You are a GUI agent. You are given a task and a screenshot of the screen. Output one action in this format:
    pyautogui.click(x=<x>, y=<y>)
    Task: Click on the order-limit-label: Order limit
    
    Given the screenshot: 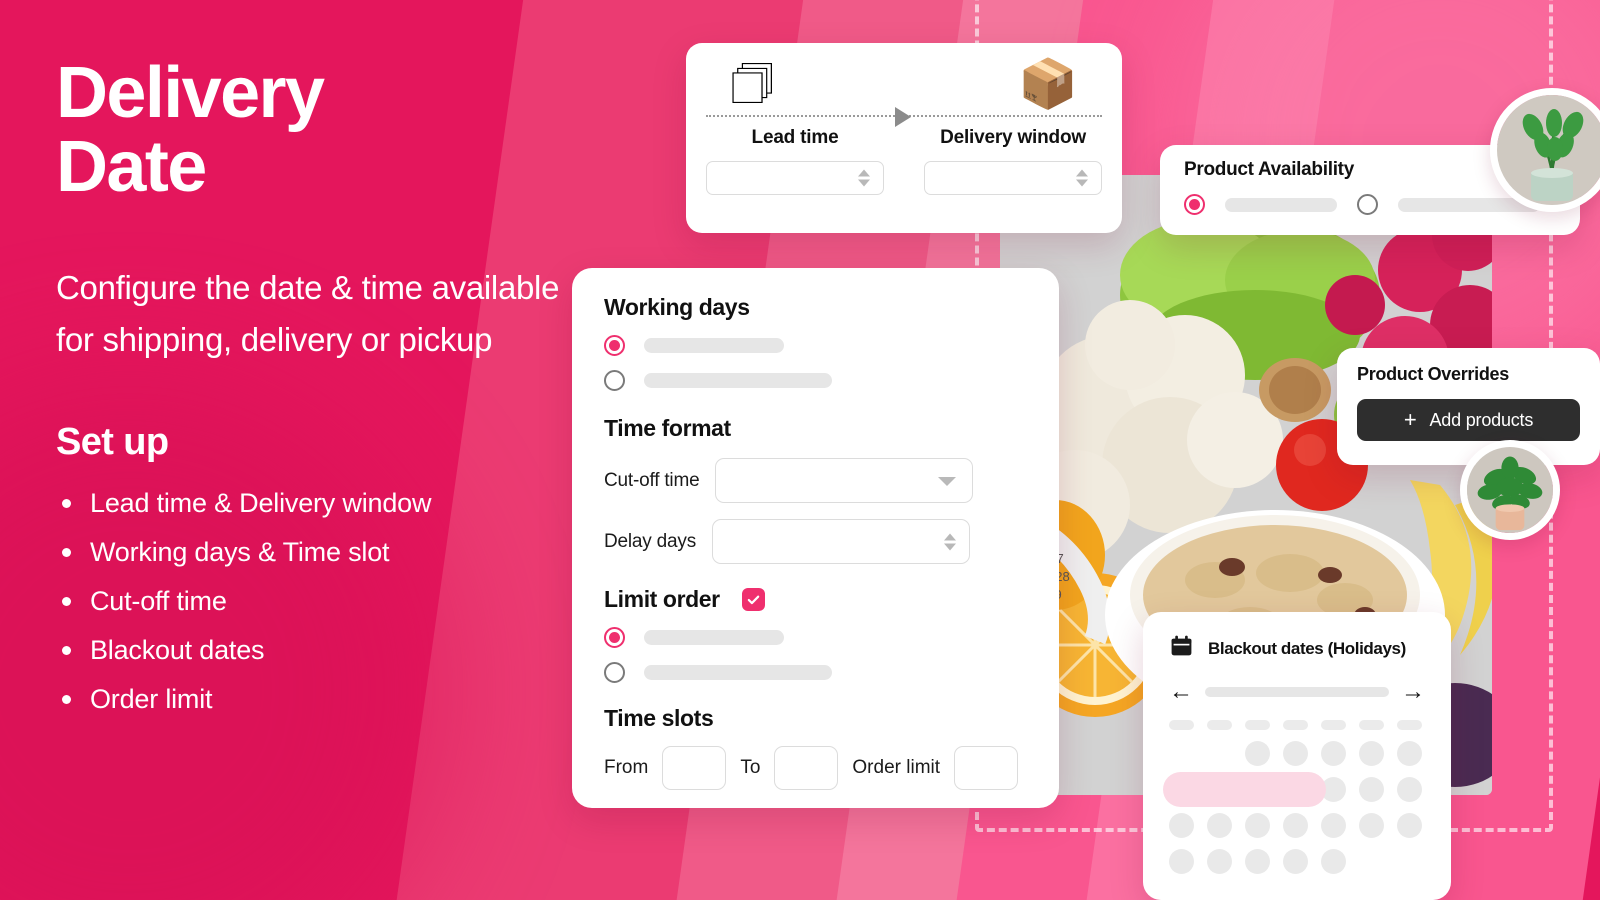 What is the action you would take?
    pyautogui.click(x=896, y=767)
    